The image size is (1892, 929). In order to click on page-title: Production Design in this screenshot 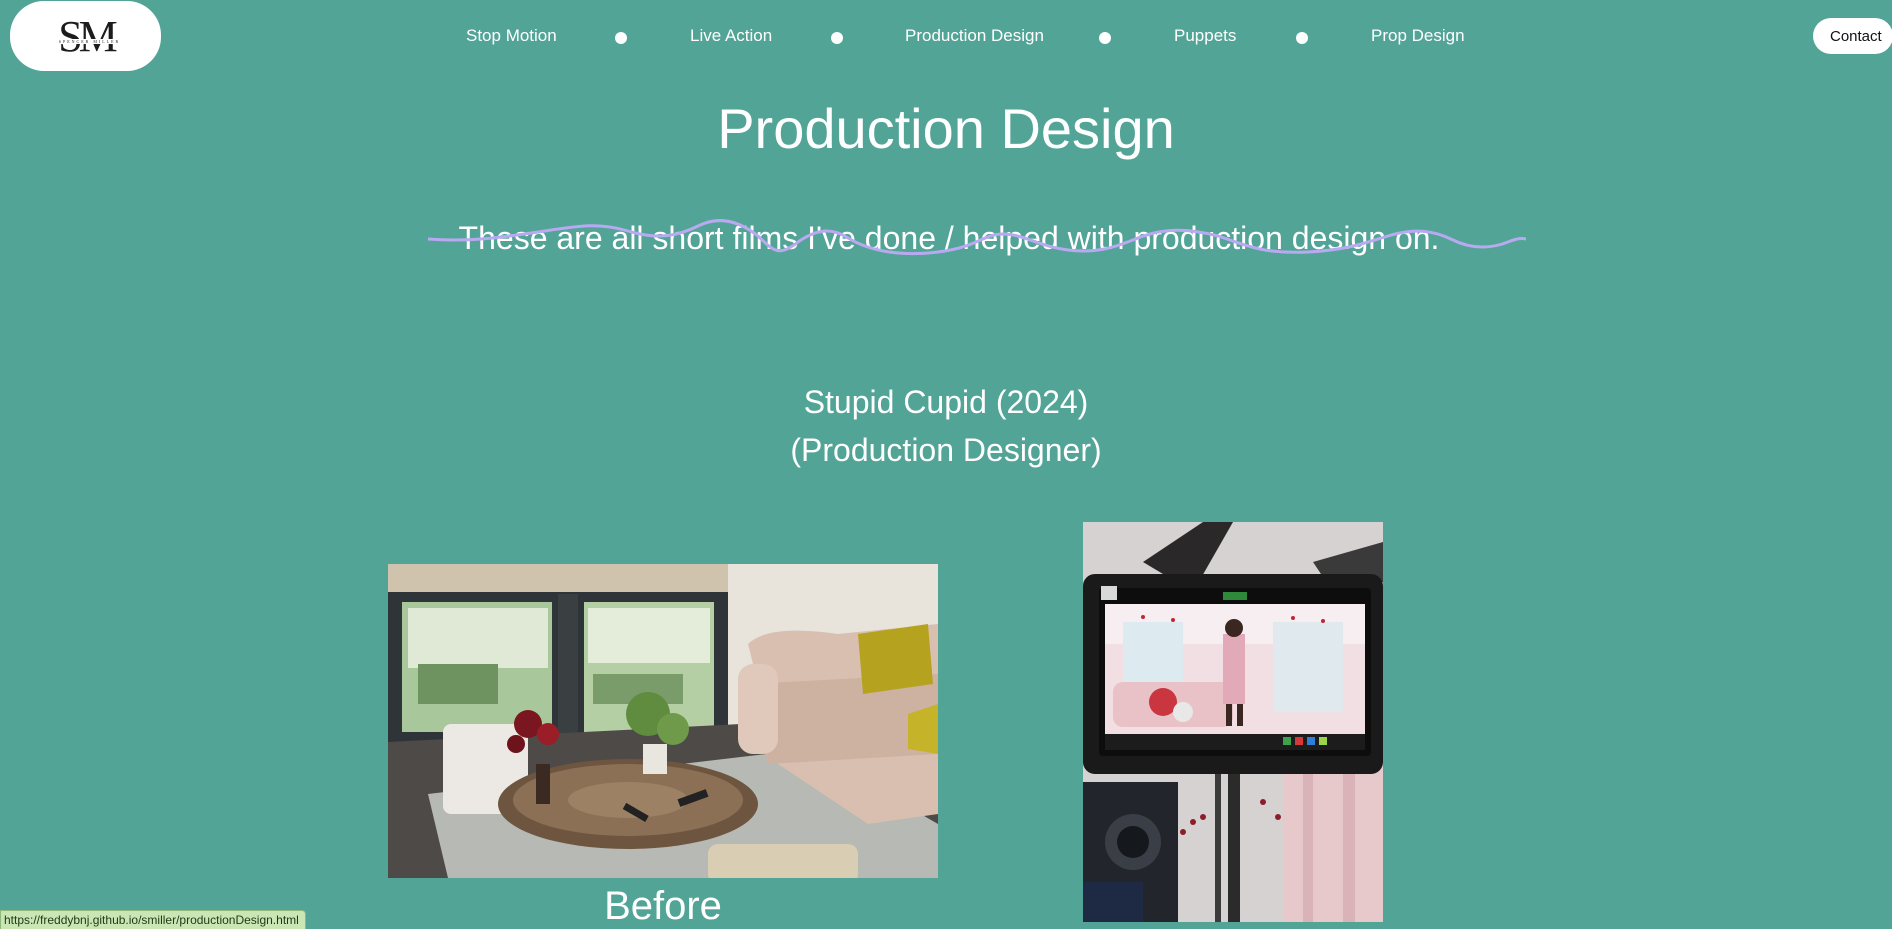, I will do `click(946, 128)`.